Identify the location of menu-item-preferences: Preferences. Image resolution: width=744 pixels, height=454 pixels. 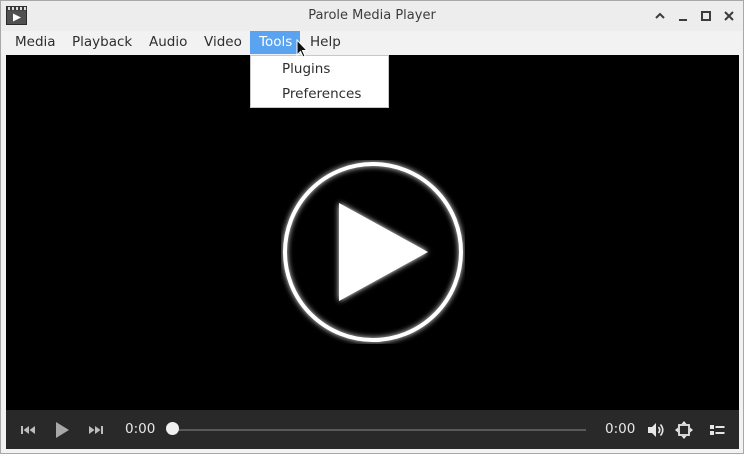
(321, 94).